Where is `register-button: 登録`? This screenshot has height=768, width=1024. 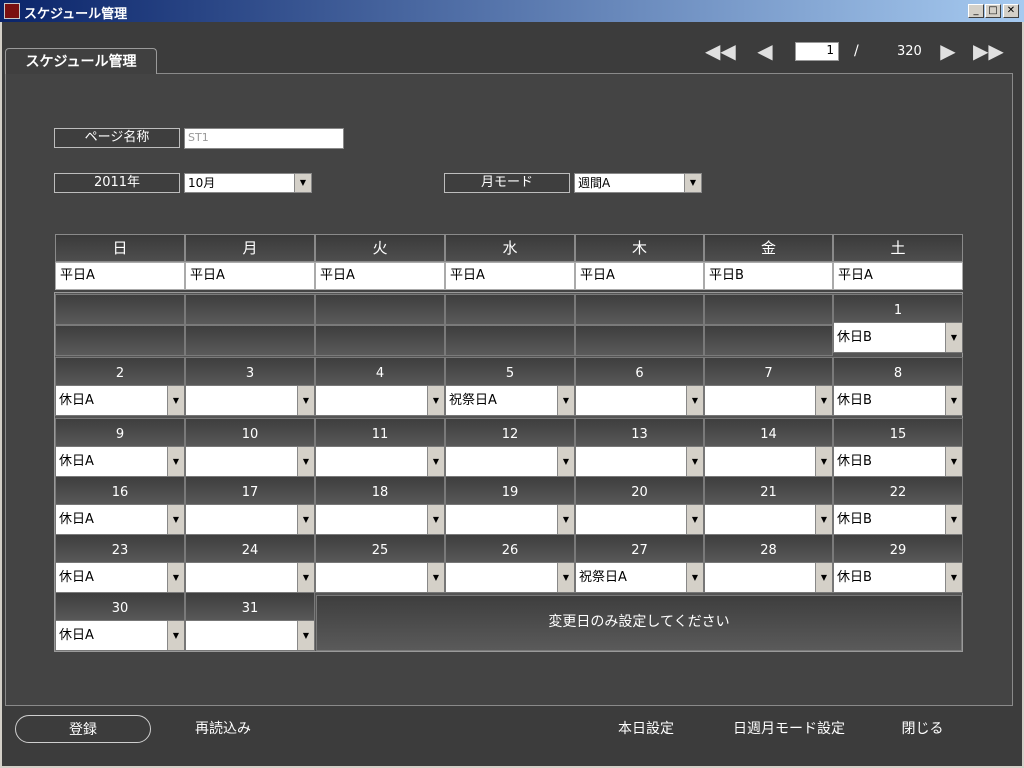 register-button: 登録 is located at coordinates (83, 729).